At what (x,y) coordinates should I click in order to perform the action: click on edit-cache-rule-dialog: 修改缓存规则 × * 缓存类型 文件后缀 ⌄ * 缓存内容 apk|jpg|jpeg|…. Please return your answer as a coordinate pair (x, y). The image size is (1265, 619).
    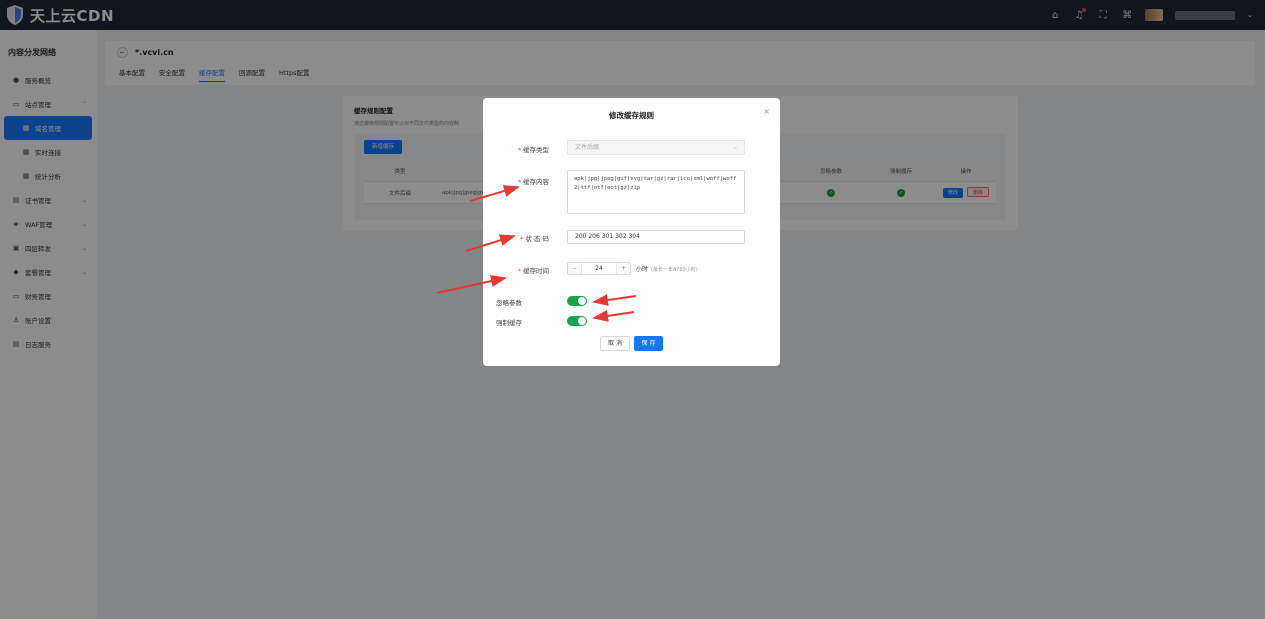
    Looking at the image, I should click on (631, 232).